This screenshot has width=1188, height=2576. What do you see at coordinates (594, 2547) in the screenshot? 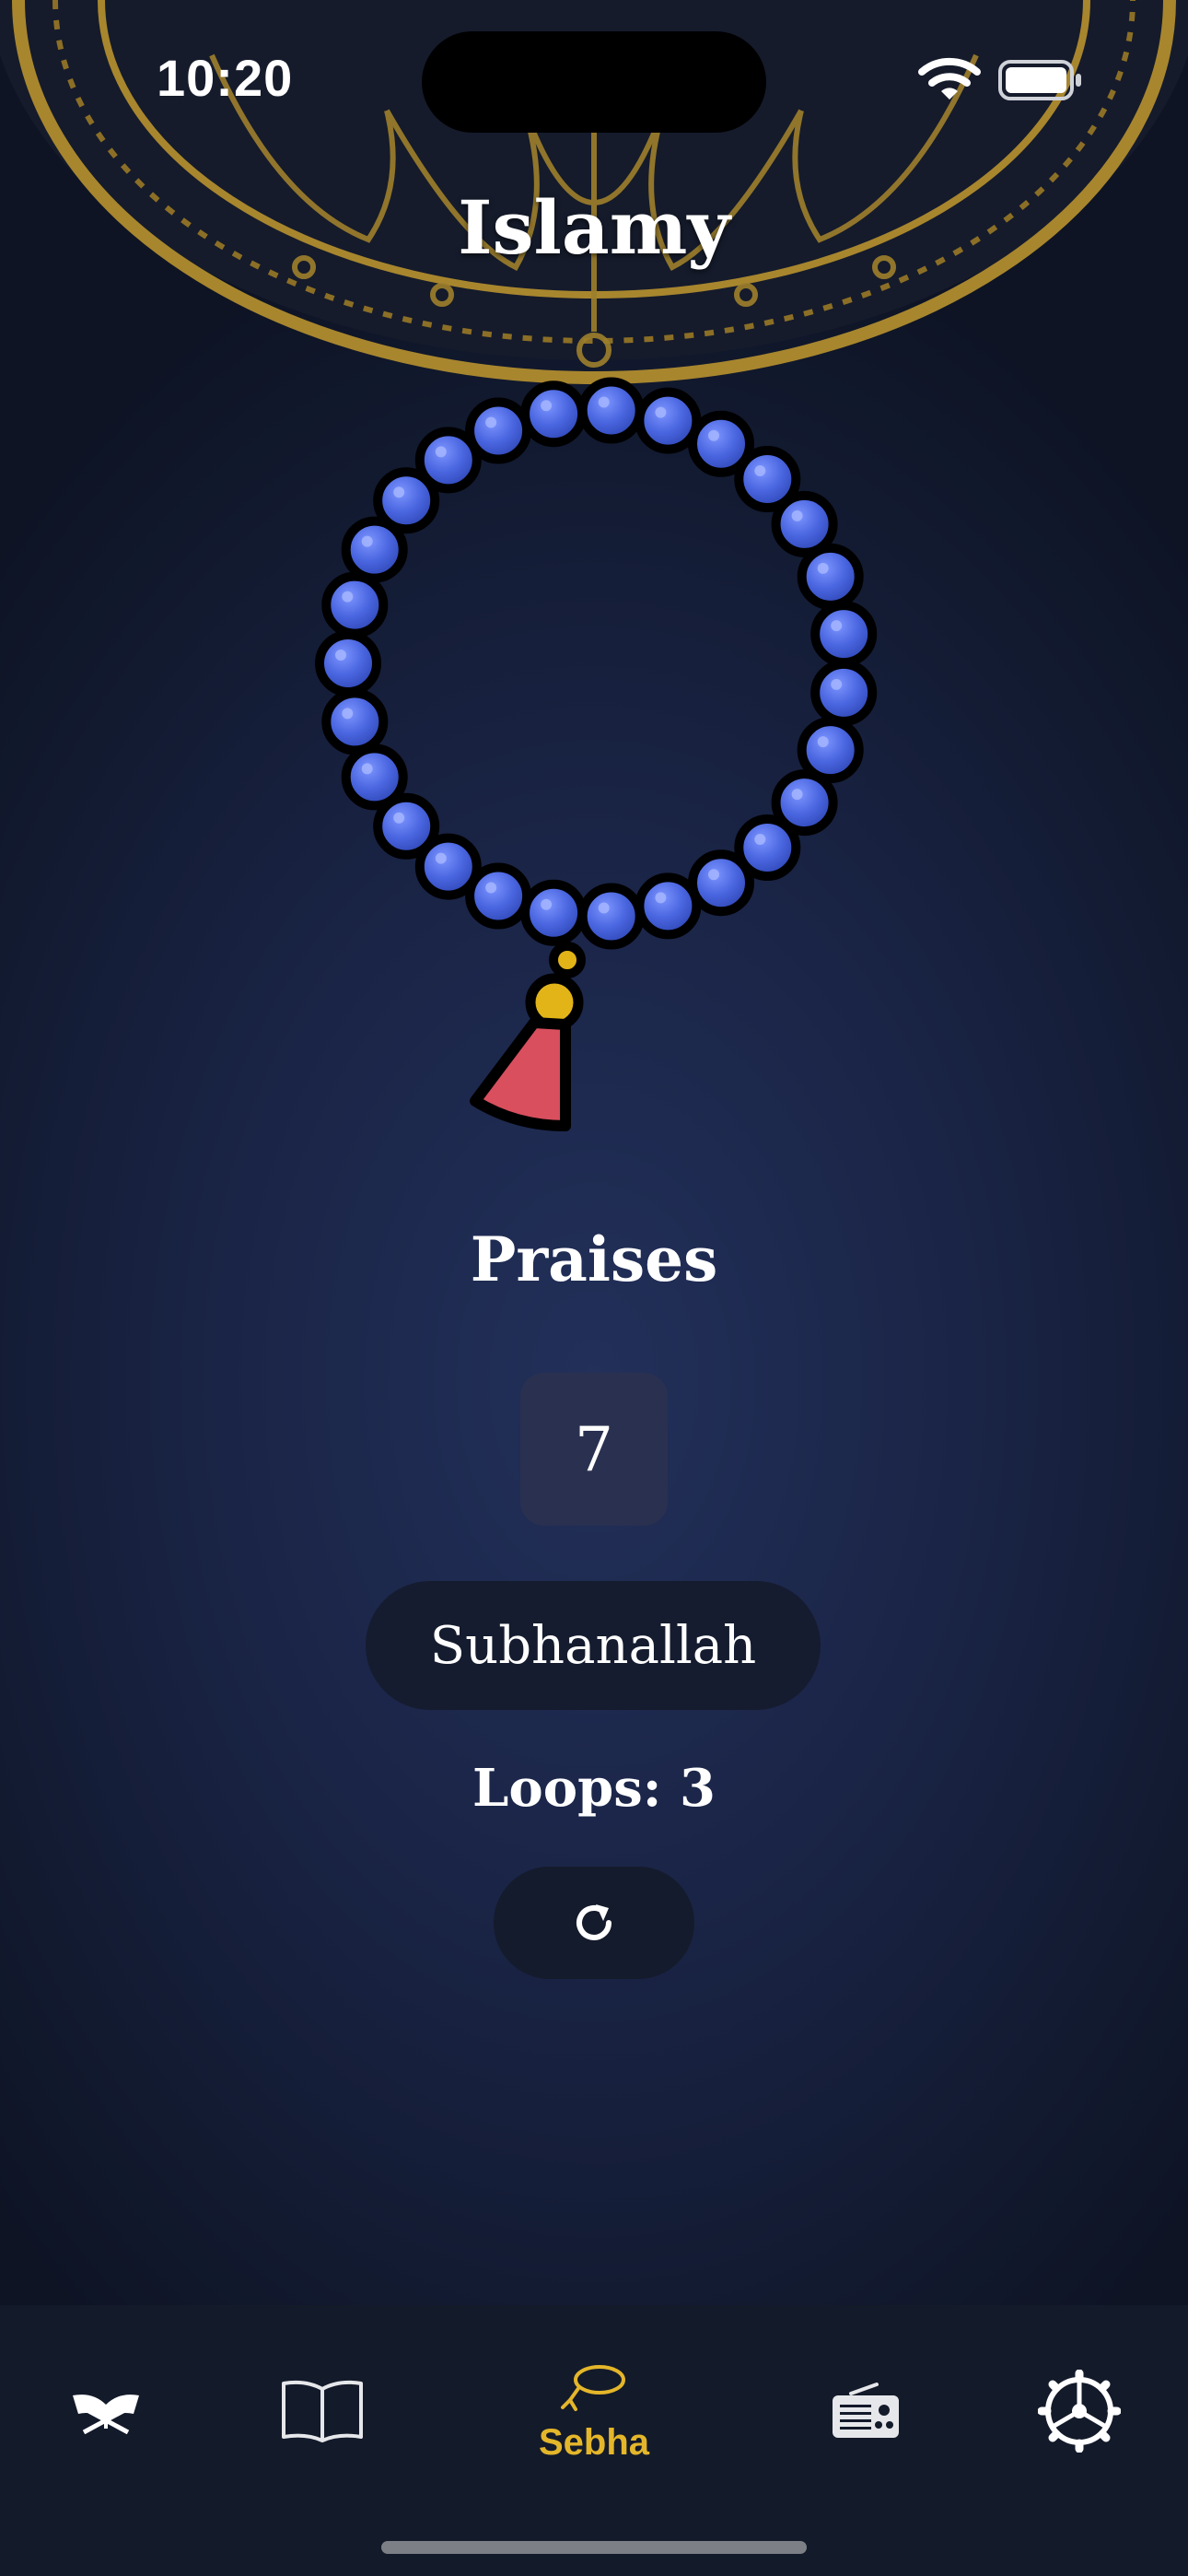
I see `home-indicator` at bounding box center [594, 2547].